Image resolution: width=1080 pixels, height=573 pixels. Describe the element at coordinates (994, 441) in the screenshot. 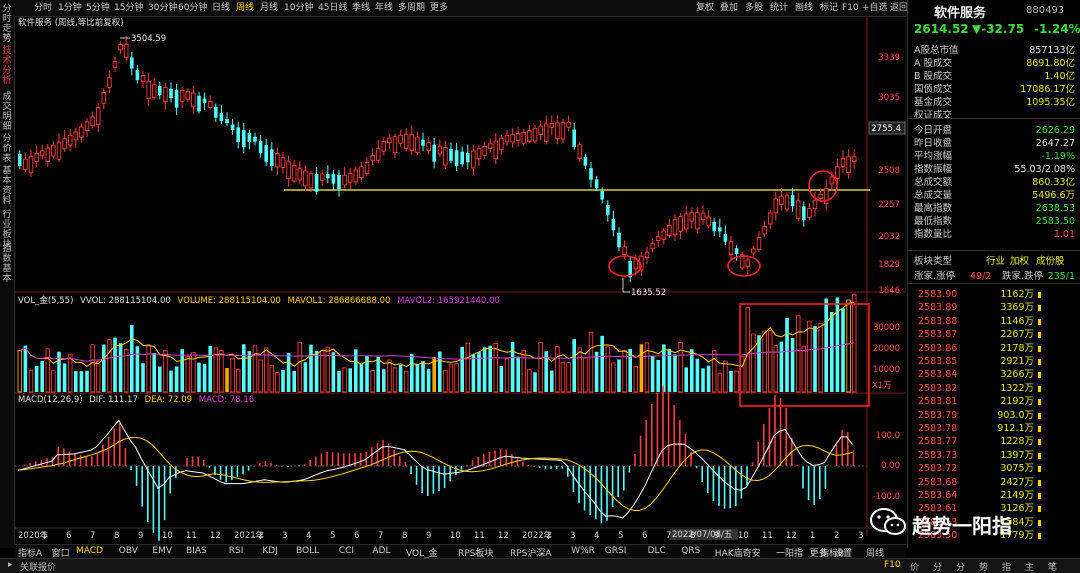

I see `tick-row: 2583.77 1228万` at that location.